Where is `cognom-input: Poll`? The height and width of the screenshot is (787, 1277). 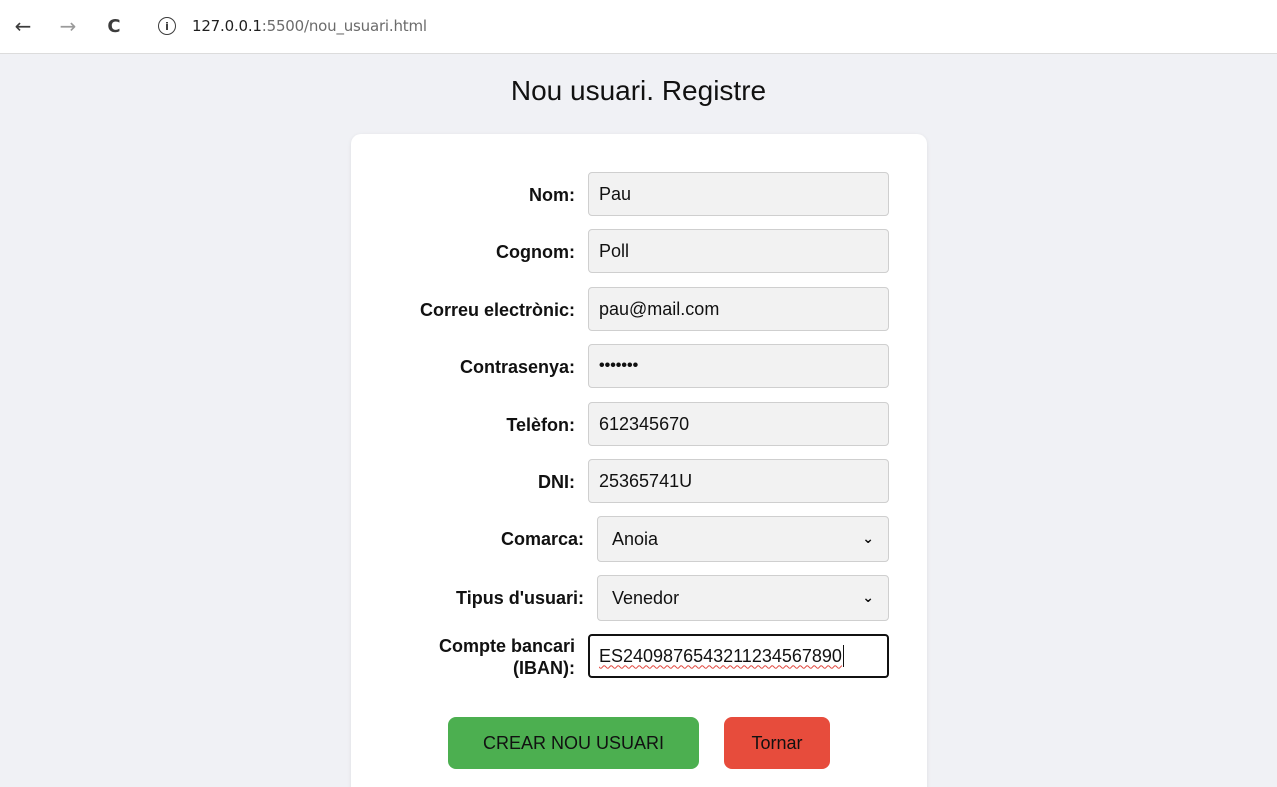
cognom-input: Poll is located at coordinates (738, 251).